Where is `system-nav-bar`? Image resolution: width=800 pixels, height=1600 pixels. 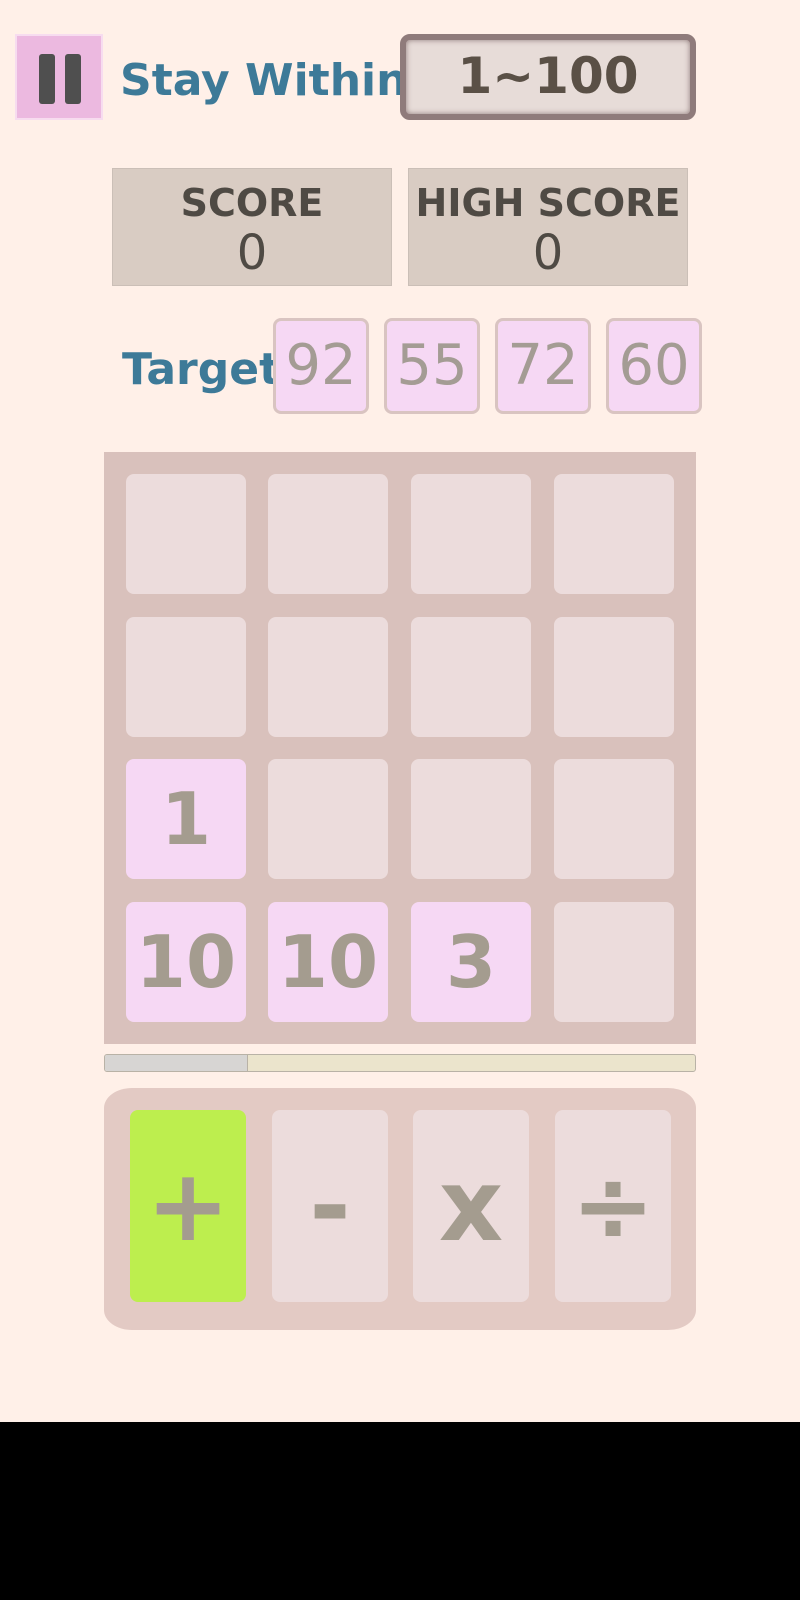
system-nav-bar is located at coordinates (400, 1511).